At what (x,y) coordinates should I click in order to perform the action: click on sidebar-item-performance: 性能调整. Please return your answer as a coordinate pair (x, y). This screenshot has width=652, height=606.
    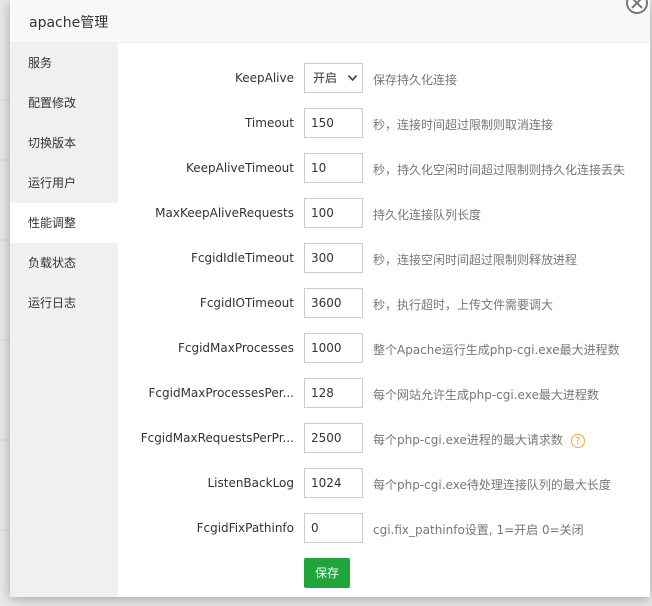
    Looking at the image, I should click on (64, 223).